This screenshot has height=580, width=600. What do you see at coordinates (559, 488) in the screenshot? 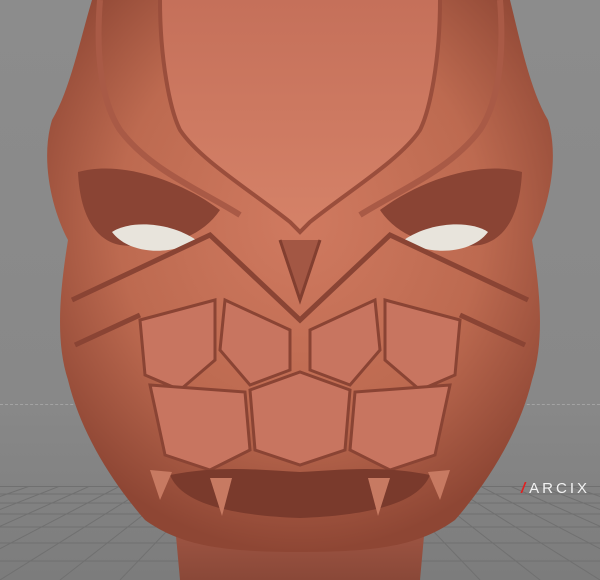
I see `watermark-text: ARCIX` at bounding box center [559, 488].